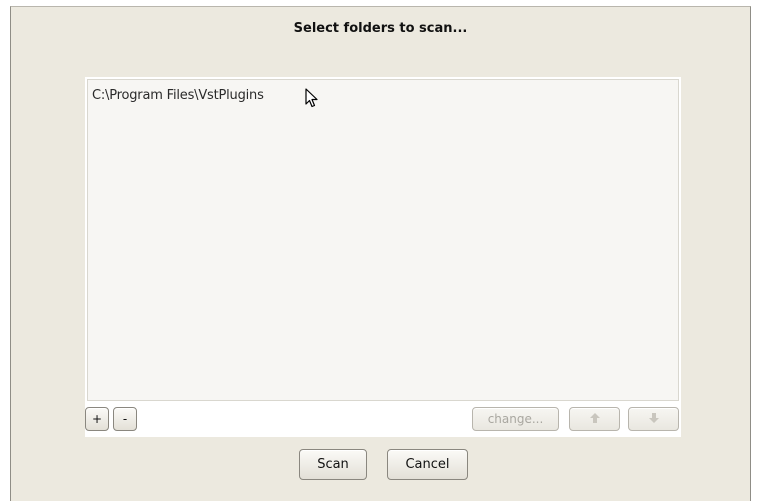 Image resolution: width=761 pixels, height=501 pixels. Describe the element at coordinates (97, 419) in the screenshot. I see `add-folder-button: +` at that location.